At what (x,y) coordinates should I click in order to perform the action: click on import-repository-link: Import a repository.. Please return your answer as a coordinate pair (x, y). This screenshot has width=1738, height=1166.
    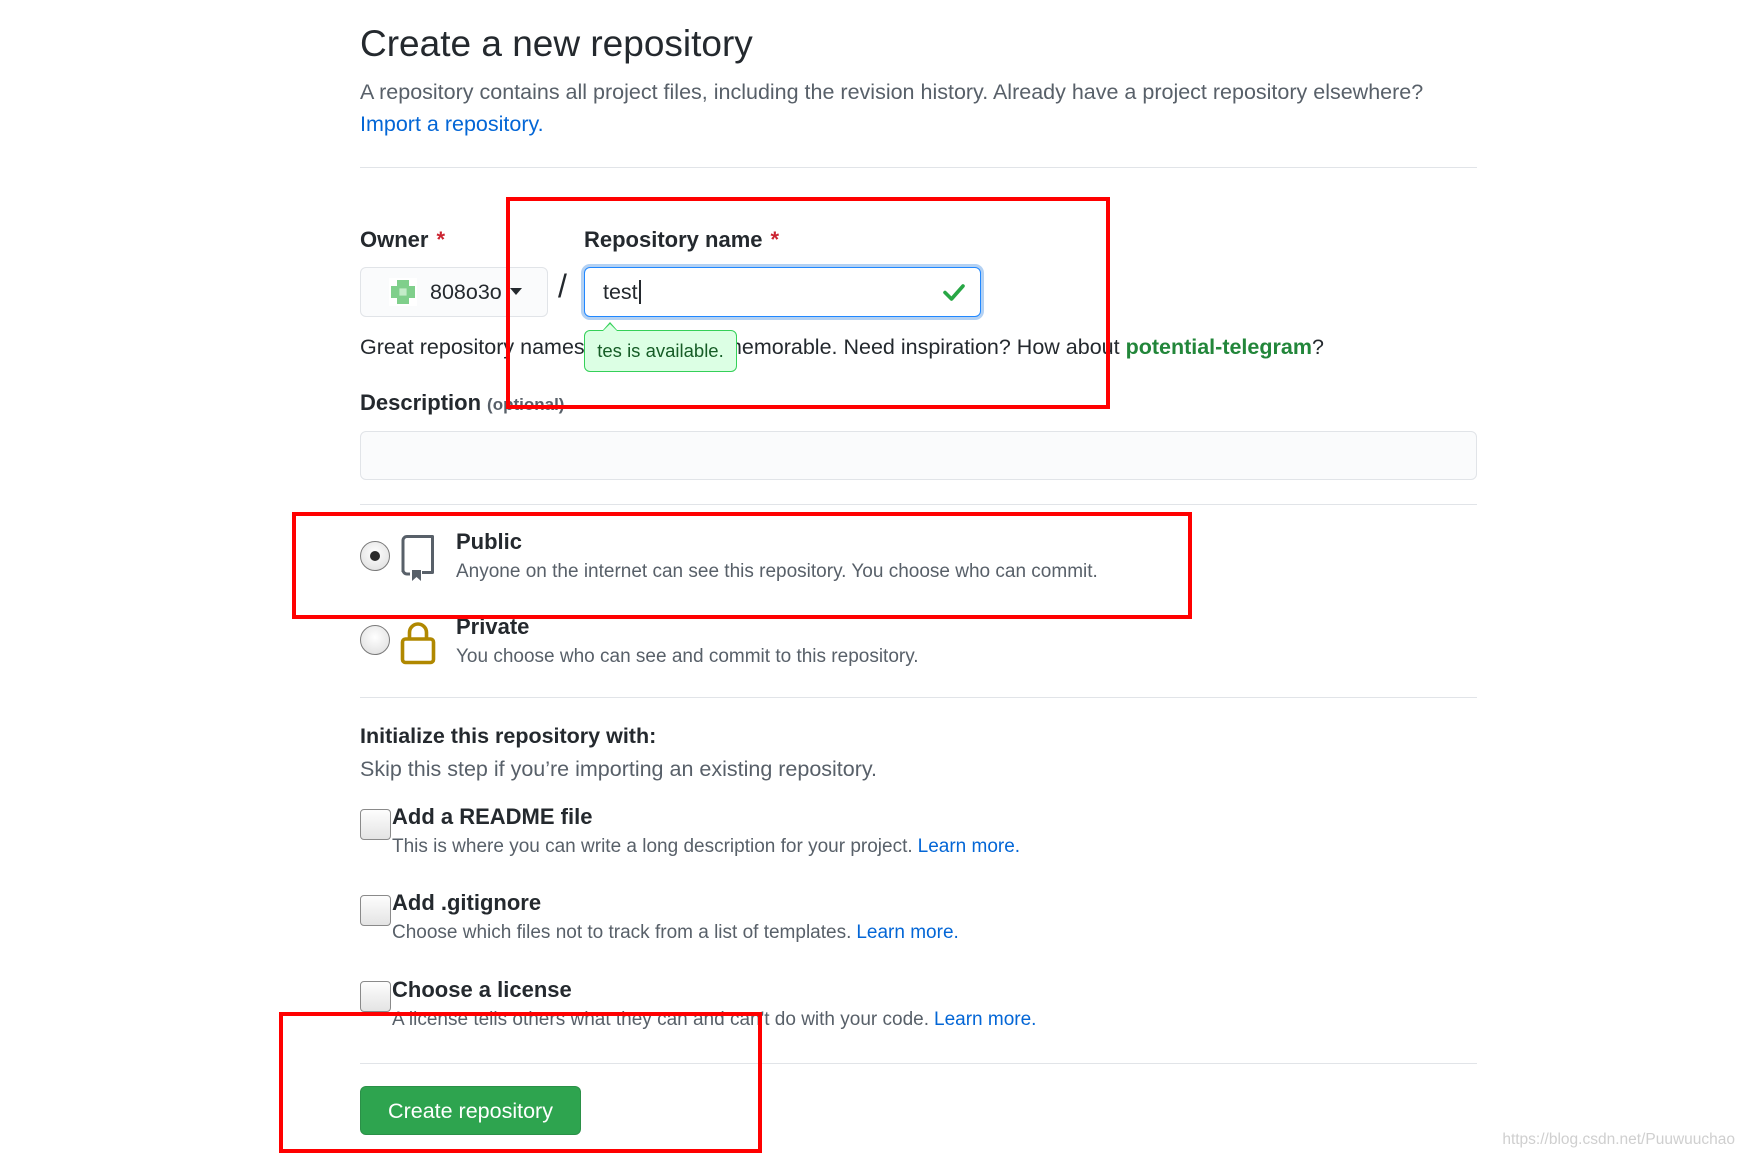
    Looking at the image, I should click on (452, 124).